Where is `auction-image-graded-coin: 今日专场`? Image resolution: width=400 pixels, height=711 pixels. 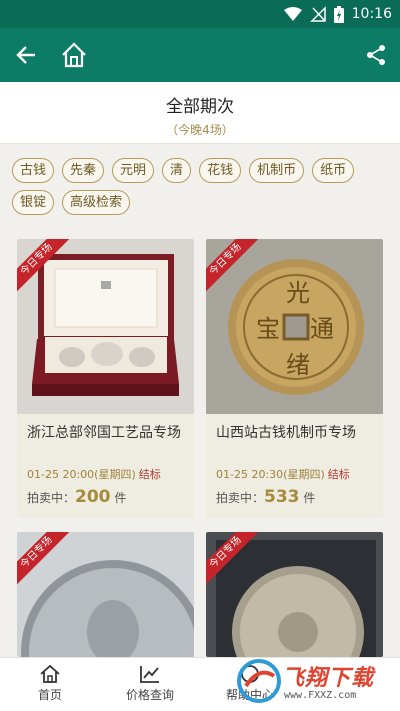 auction-image-graded-coin: 今日专场 is located at coordinates (294, 594).